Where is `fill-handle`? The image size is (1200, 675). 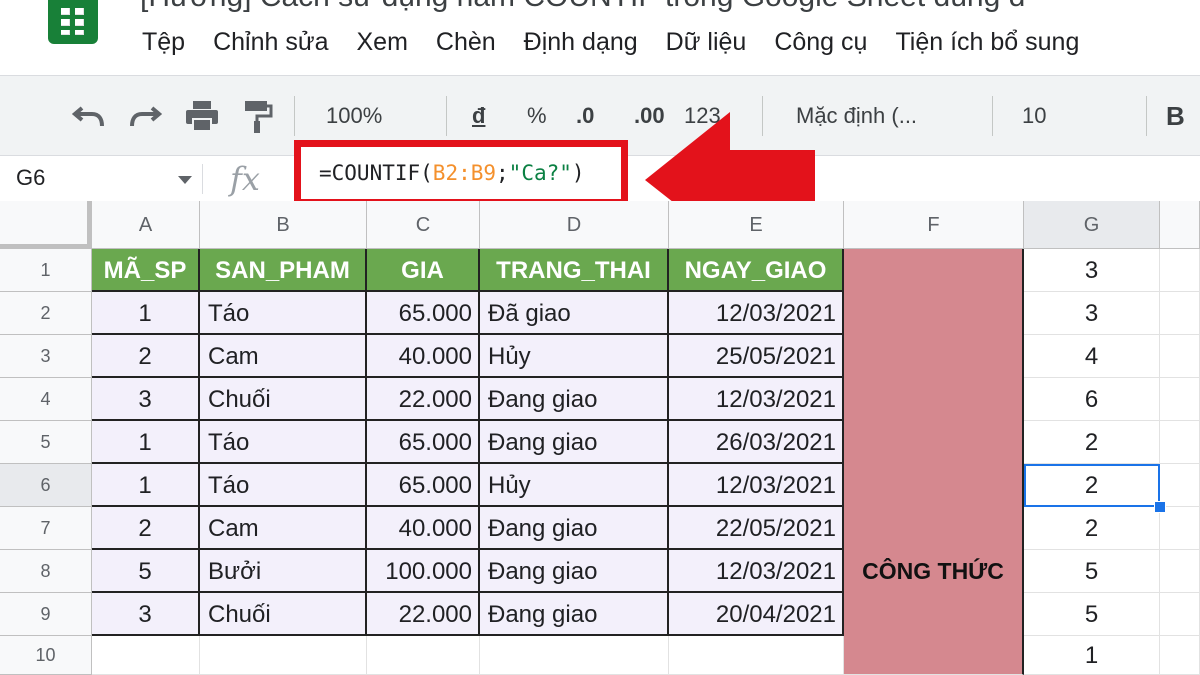 fill-handle is located at coordinates (1160, 507).